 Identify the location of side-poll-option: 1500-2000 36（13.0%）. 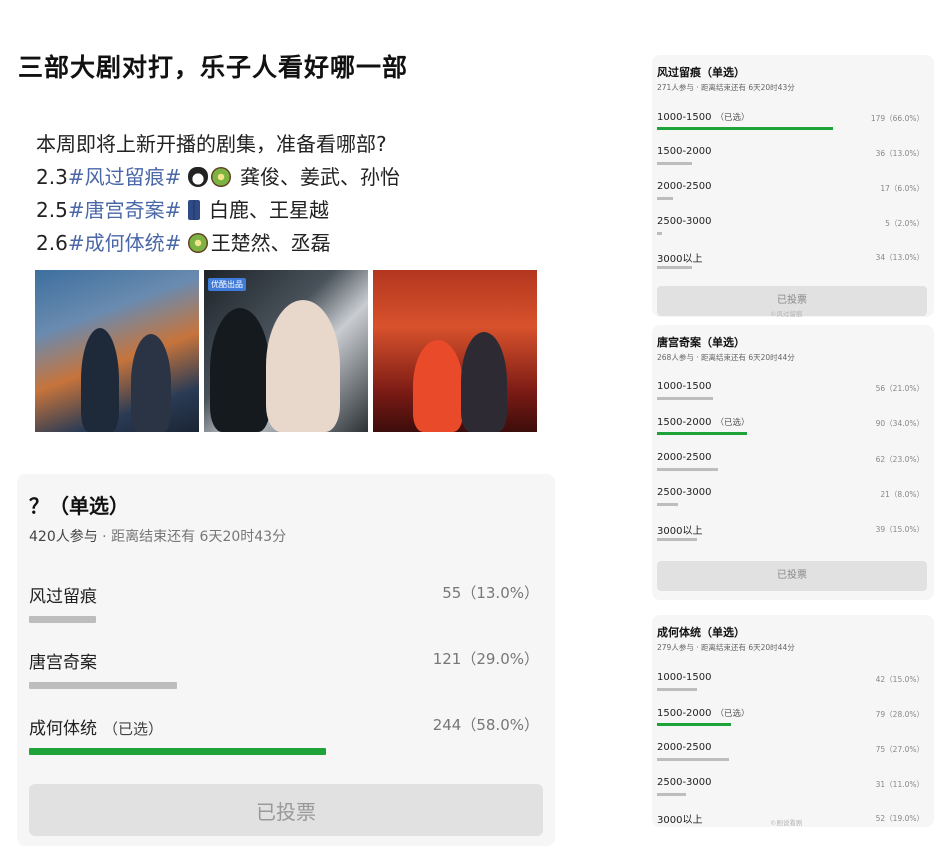
(792, 161).